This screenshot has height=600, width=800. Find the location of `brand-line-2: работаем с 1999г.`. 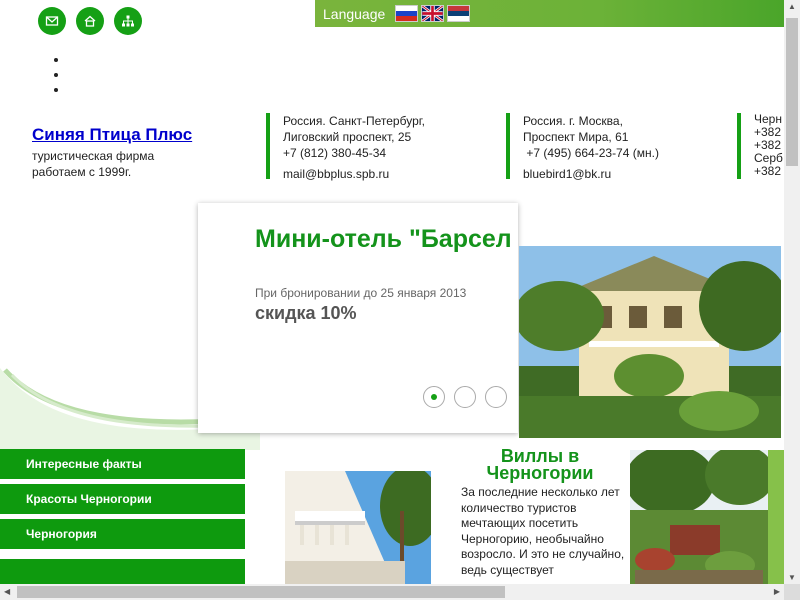

brand-line-2: работаем с 1999г. is located at coordinates (82, 172).